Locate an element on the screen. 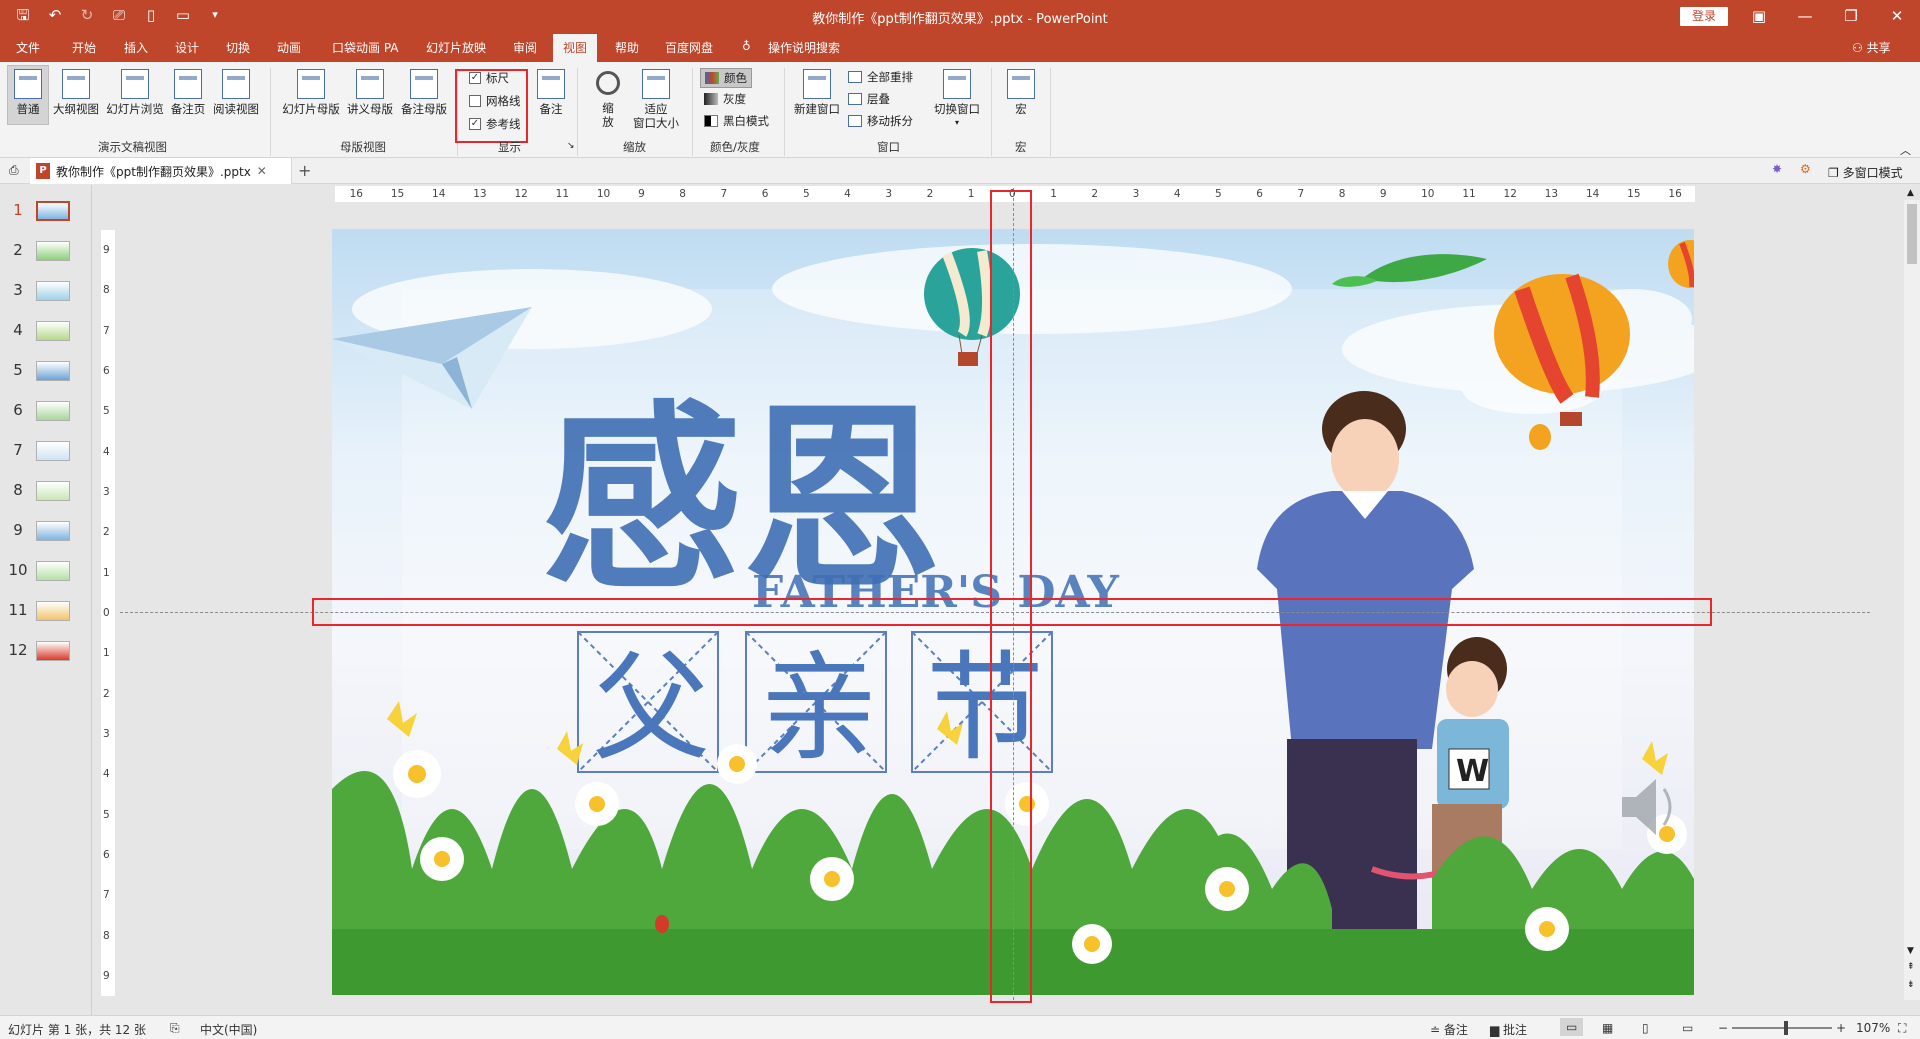  previous-slide-icon: ⇞ is located at coordinates (1911, 967).